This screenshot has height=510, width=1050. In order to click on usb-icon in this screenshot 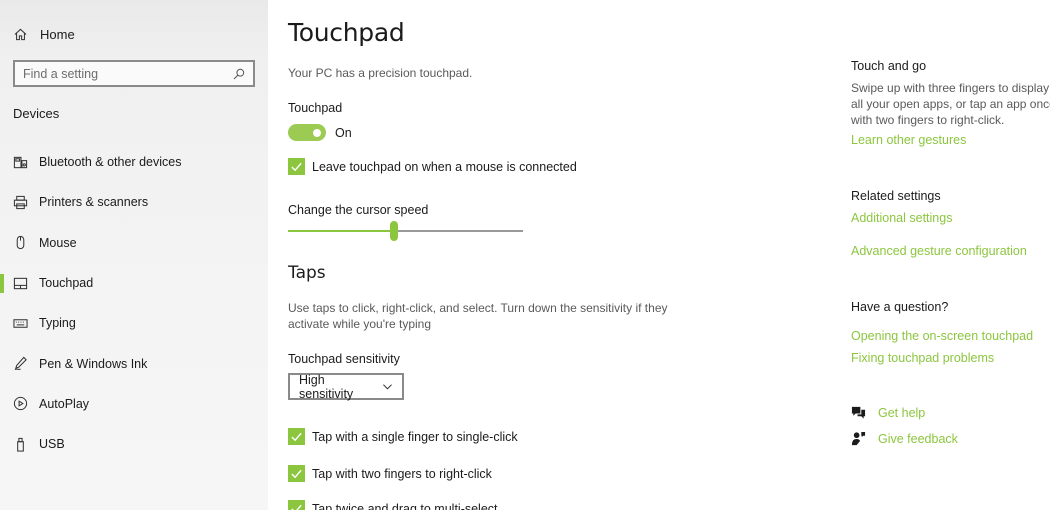, I will do `click(20, 444)`.